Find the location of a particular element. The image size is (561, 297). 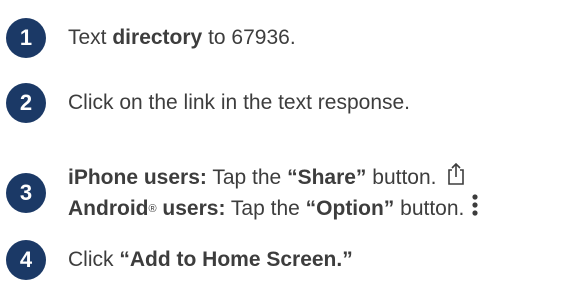

step-1: 1 Text directory to 67936. is located at coordinates (151, 38).